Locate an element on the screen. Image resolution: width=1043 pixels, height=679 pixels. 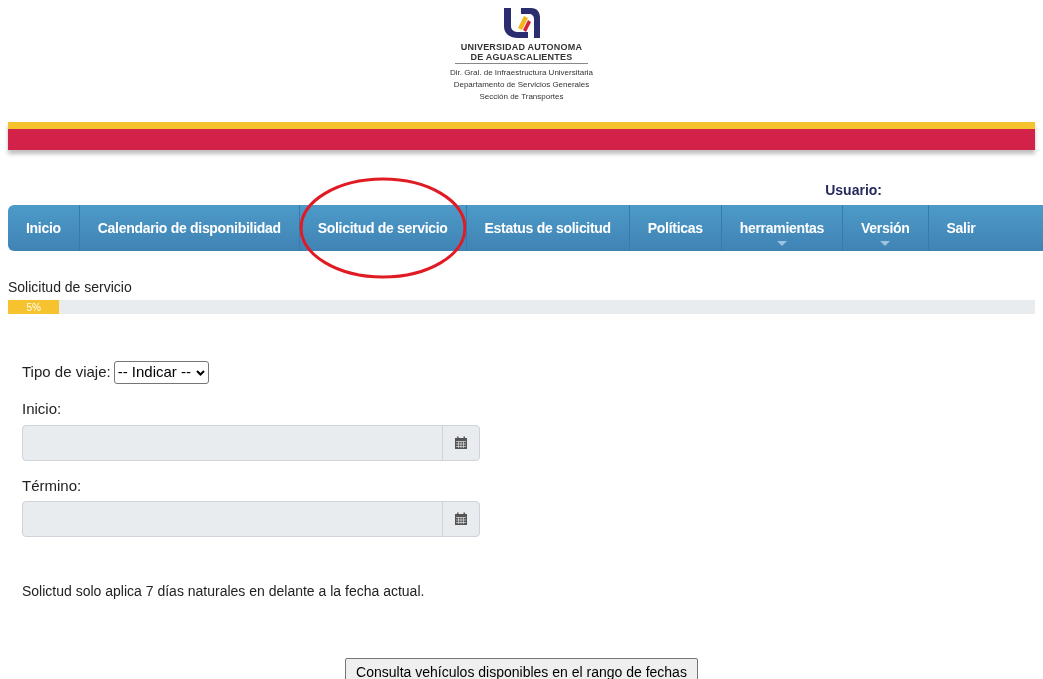
university-name: UNIVERSIDAD AUTONOMA is located at coordinates (521, 47).